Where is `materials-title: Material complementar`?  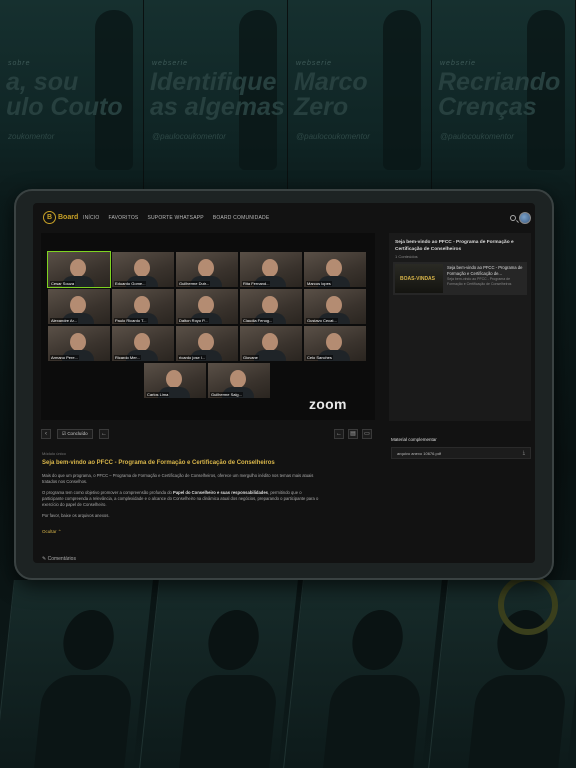 materials-title: Material complementar is located at coordinates (414, 439).